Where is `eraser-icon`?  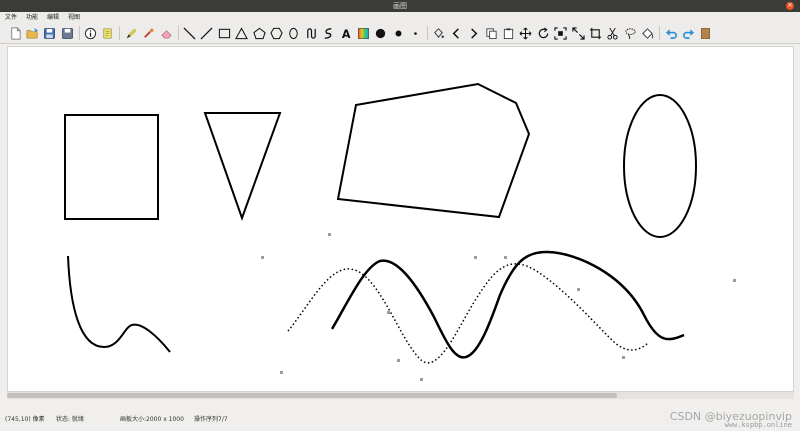 eraser-icon is located at coordinates (166, 33).